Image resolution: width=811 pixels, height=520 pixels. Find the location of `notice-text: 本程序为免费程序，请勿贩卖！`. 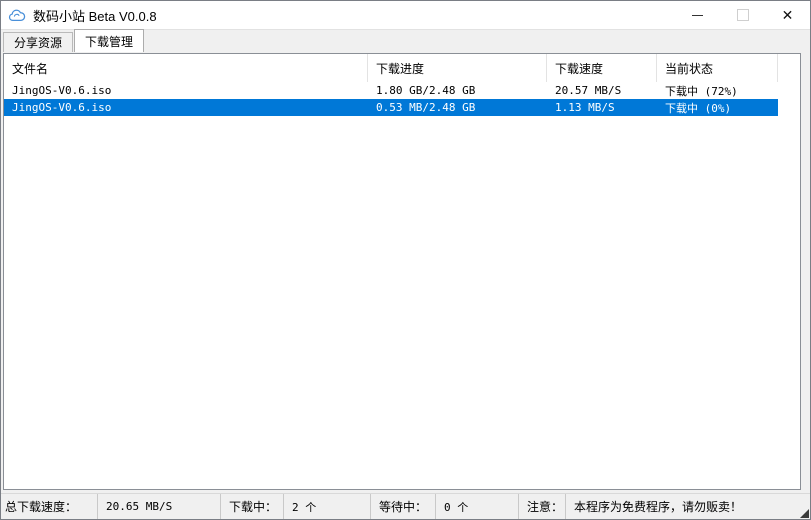

notice-text: 本程序为免费程序，请勿贩卖！ is located at coordinates (658, 507).